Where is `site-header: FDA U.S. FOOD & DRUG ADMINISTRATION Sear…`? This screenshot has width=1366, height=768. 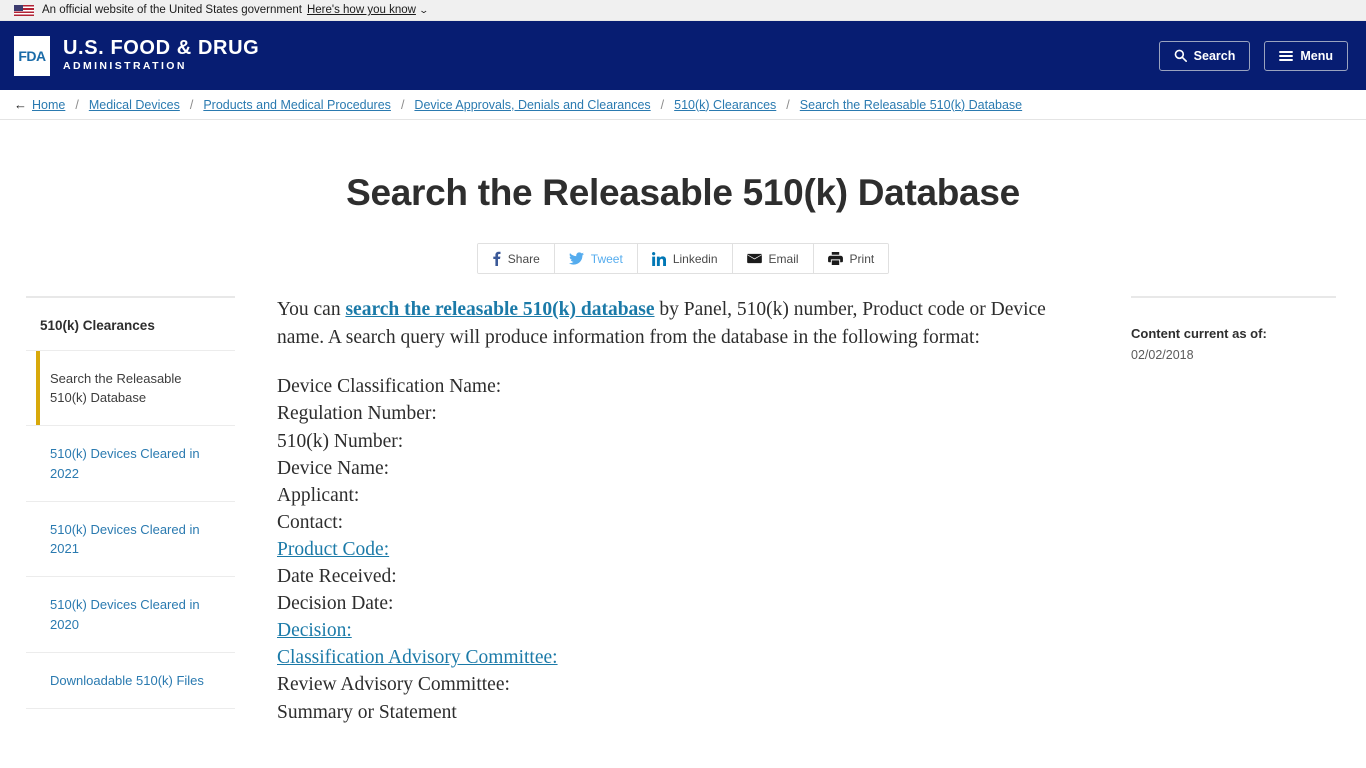
site-header: FDA U.S. FOOD & DRUG ADMINISTRATION Sear… is located at coordinates (683, 55).